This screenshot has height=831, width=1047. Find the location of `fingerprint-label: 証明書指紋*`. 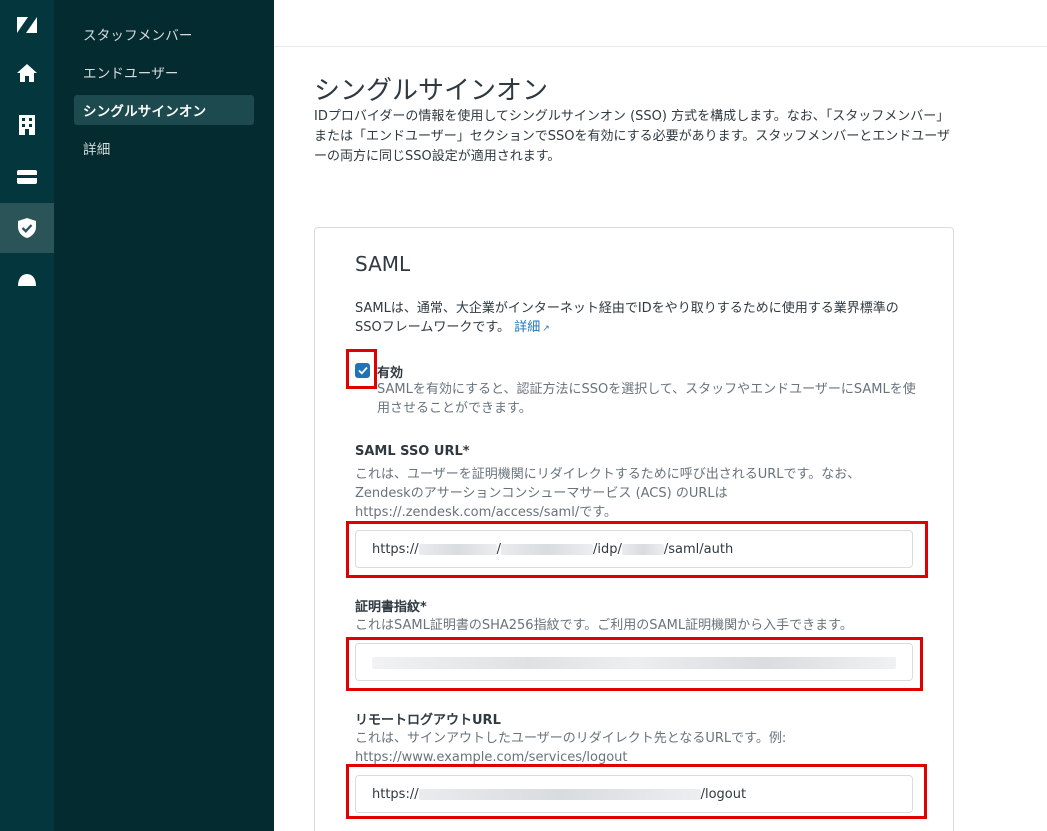

fingerprint-label: 証明書指紋* is located at coordinates (391, 607).